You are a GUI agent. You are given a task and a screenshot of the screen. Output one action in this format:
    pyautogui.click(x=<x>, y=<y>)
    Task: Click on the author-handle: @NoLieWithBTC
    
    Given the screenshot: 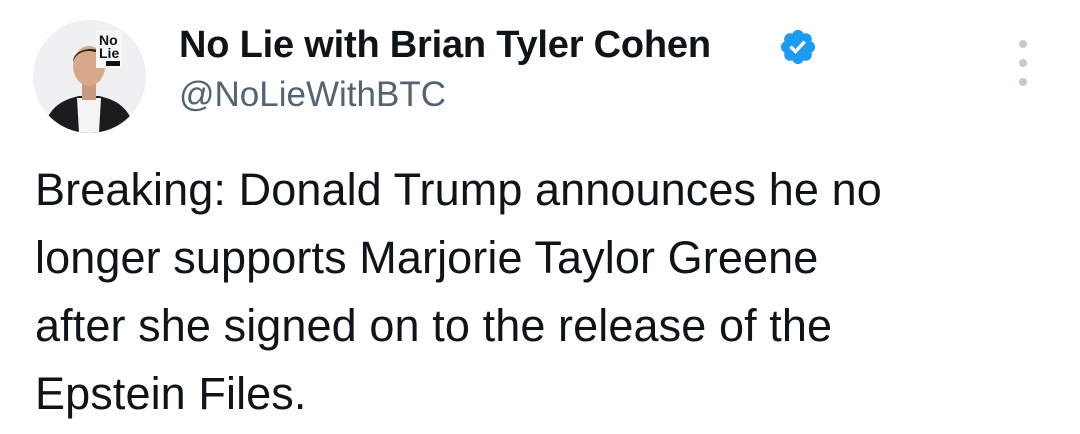 What is the action you would take?
    pyautogui.click(x=312, y=95)
    